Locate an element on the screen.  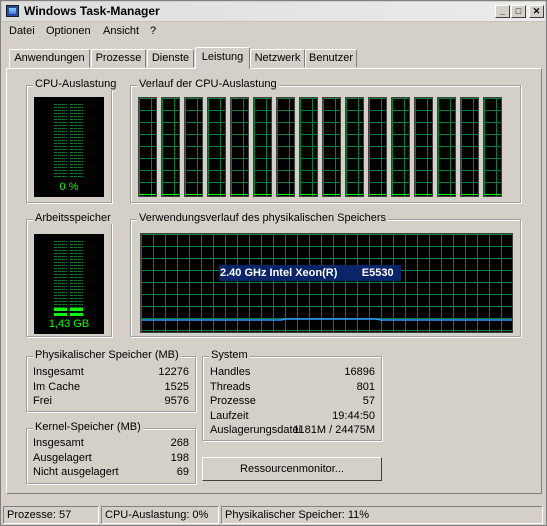
system-row: Threads 801 is located at coordinates (292, 387).